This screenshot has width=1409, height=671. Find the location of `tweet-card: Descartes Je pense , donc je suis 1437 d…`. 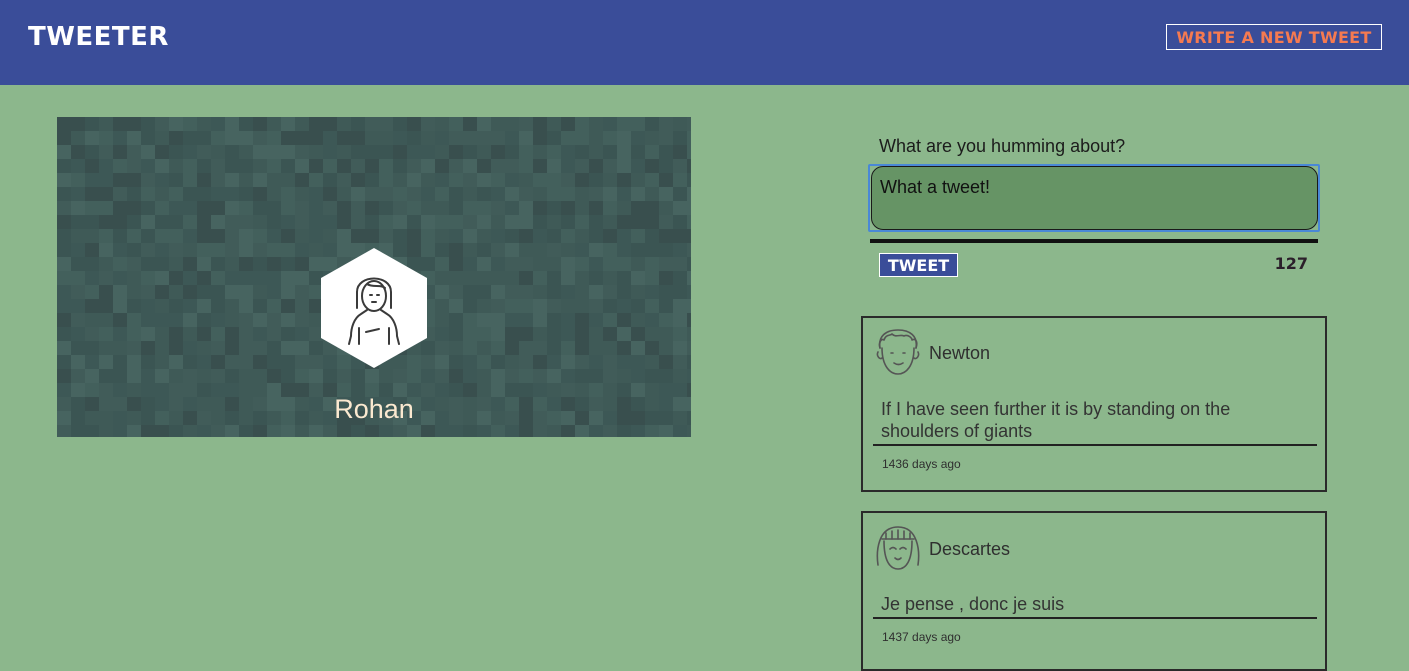

tweet-card: Descartes Je pense , donc je suis 1437 d… is located at coordinates (1094, 591).